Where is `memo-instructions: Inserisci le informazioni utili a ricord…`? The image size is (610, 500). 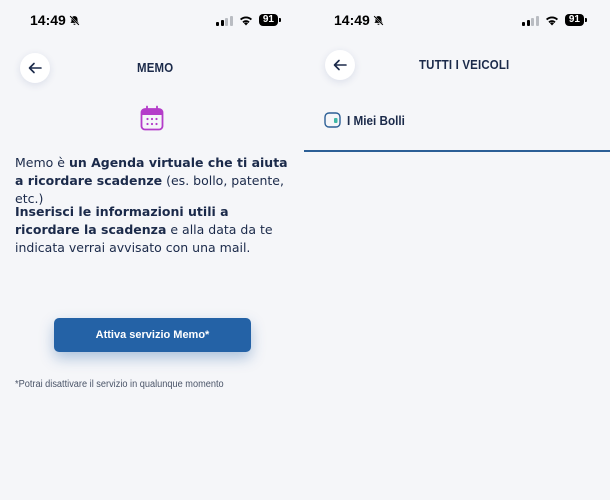 memo-instructions: Inserisci le informazioni utili a ricord… is located at coordinates (144, 229).